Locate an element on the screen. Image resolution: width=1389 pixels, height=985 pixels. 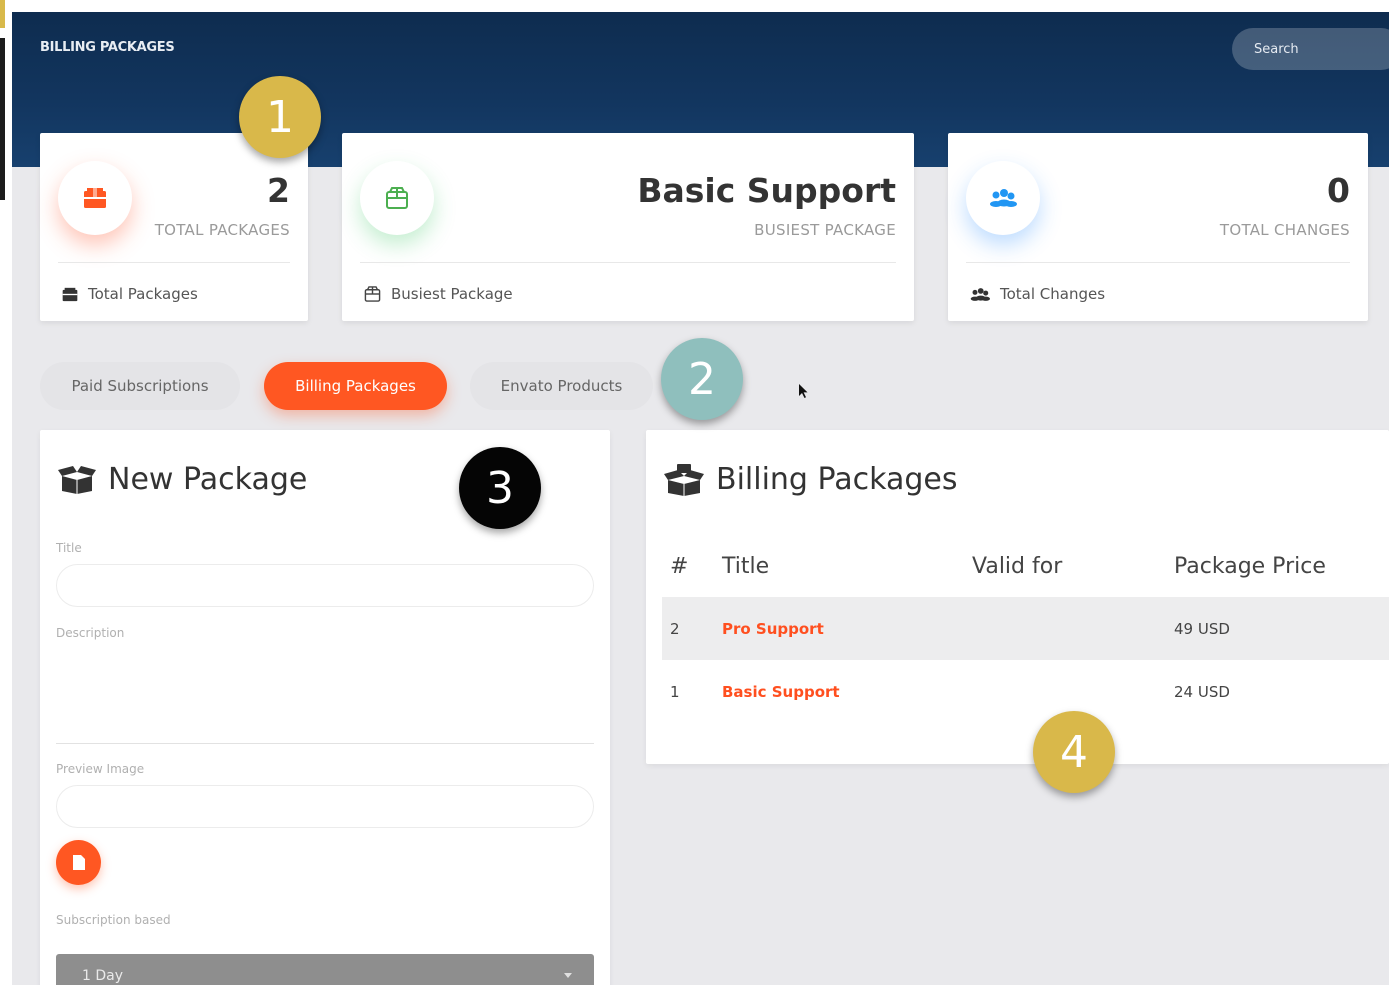
left-edge-dark-mark is located at coordinates (2, 119).